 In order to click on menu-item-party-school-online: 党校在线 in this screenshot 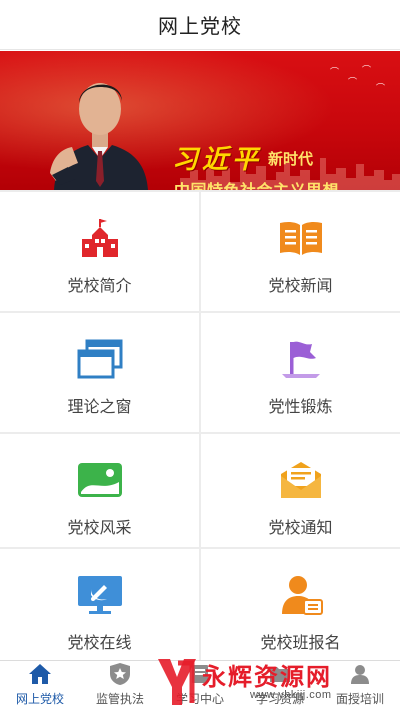, I will do `click(99, 604)`.